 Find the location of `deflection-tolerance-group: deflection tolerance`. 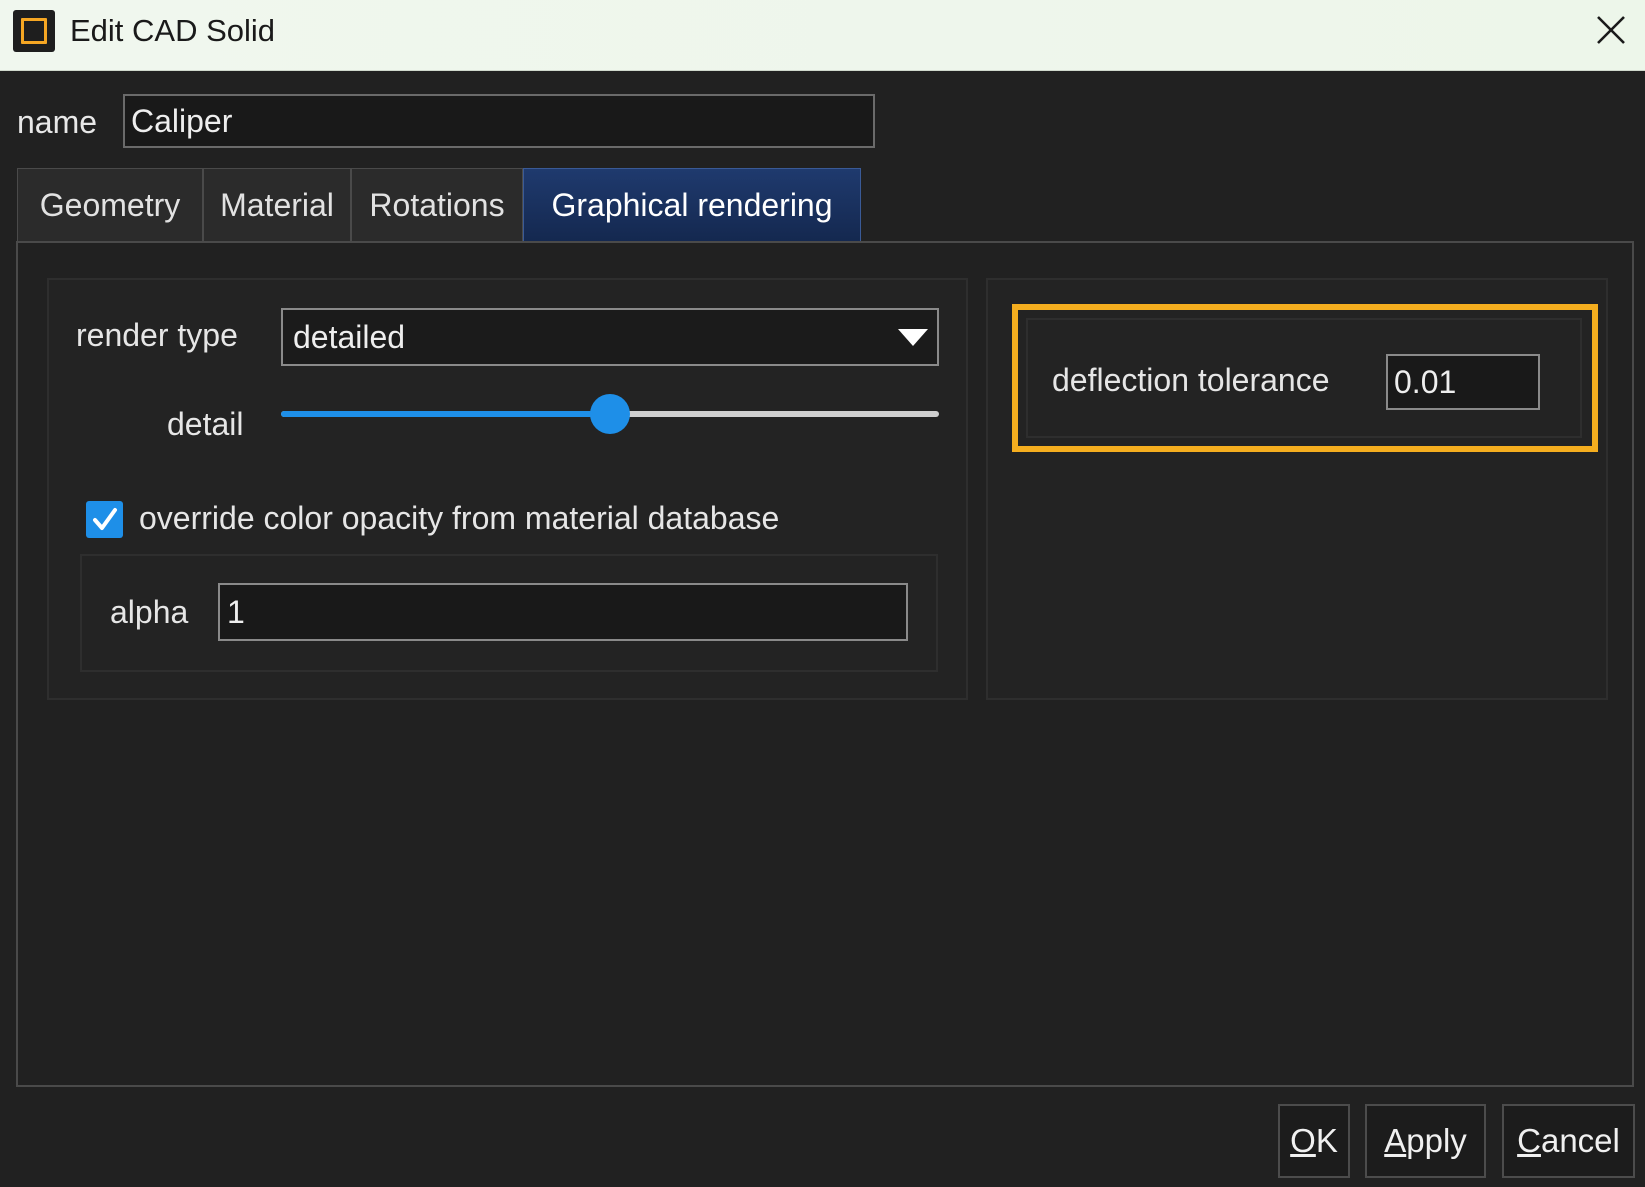

deflection-tolerance-group: deflection tolerance is located at coordinates (1304, 378).